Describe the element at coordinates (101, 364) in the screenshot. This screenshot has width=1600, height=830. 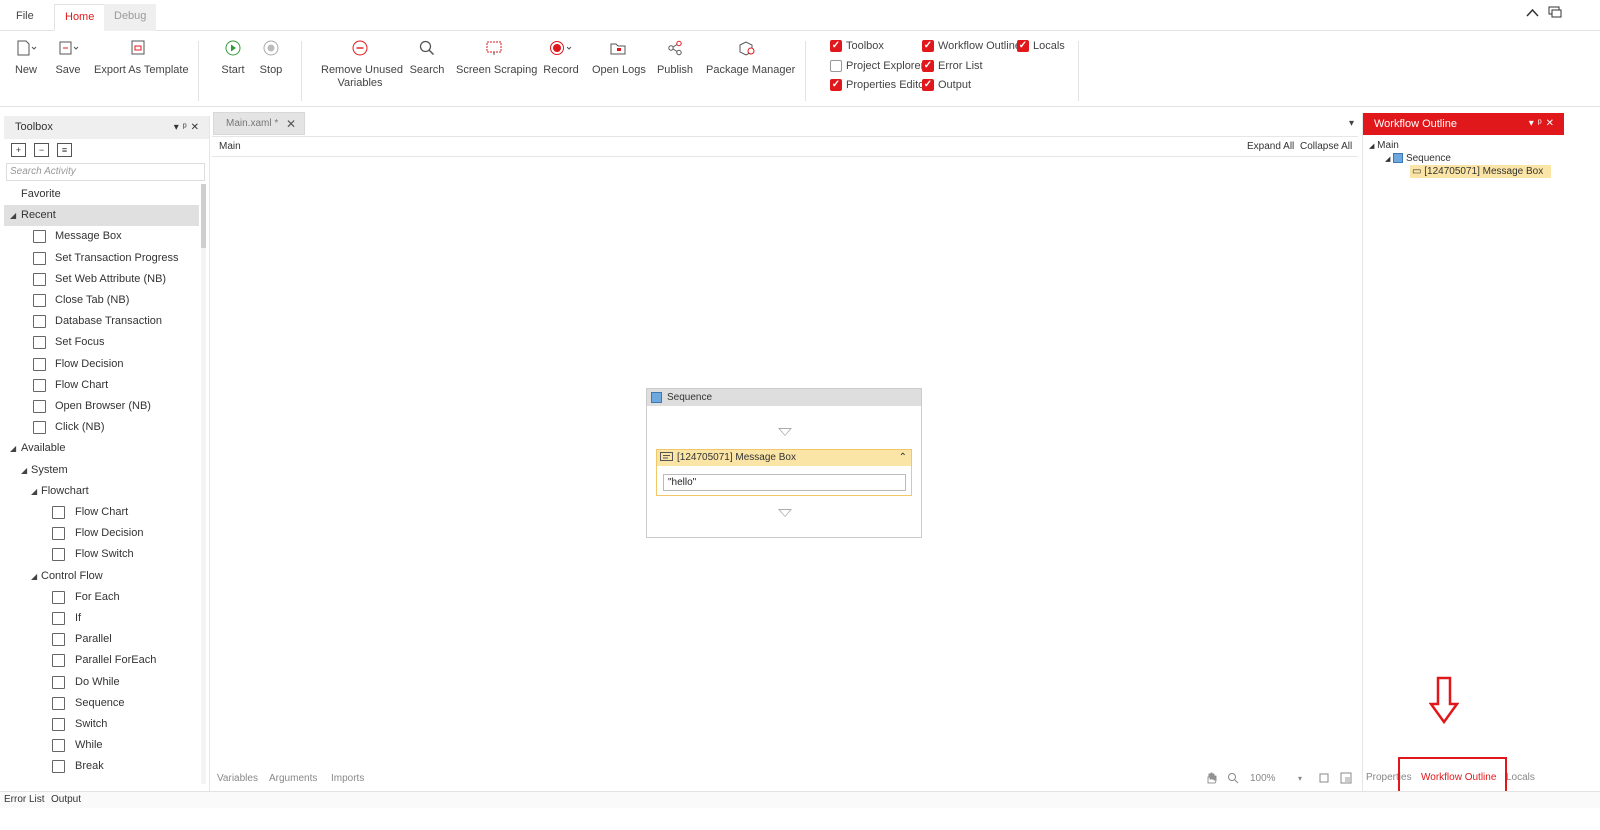
I see `tree-item-recent-activity: Flow Decision` at that location.